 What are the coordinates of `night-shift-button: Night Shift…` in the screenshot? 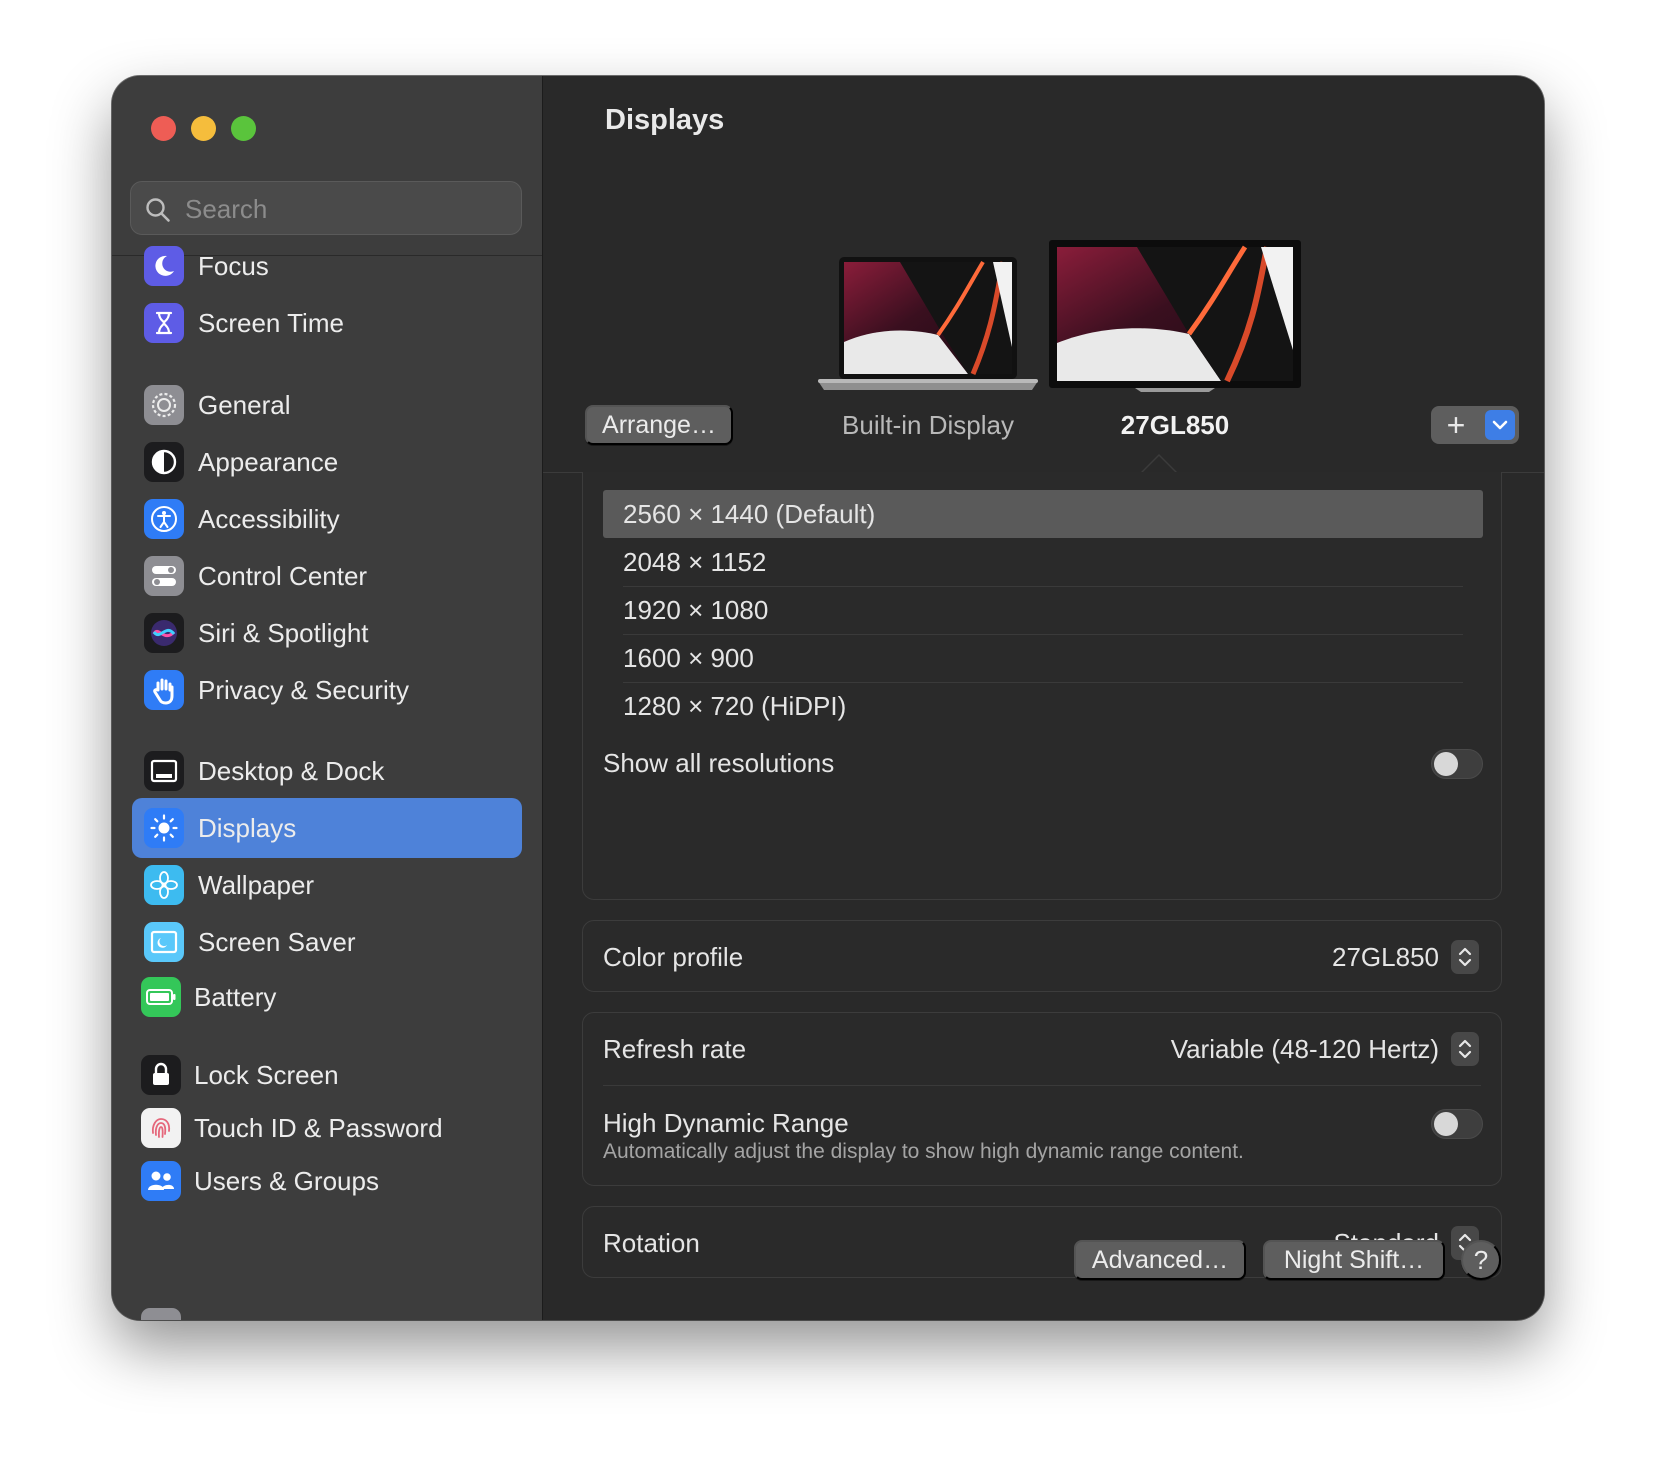 It's located at (1354, 1260).